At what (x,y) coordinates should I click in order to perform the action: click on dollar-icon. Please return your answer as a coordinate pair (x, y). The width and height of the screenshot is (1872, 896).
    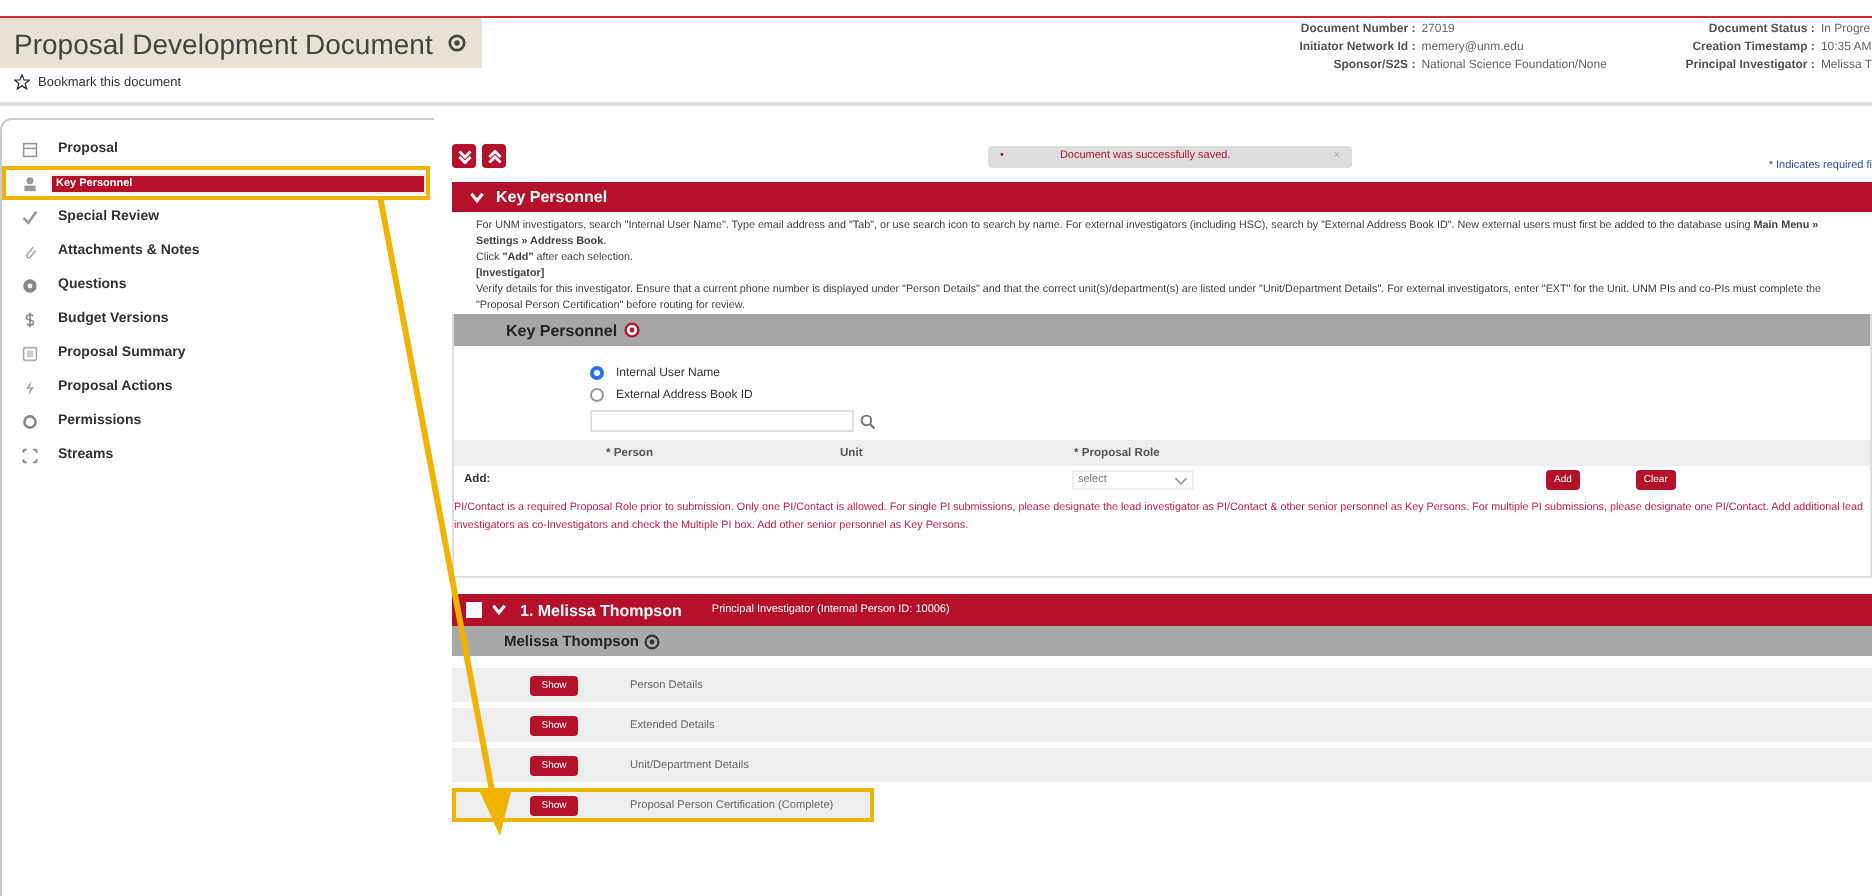
    Looking at the image, I should click on (30, 319).